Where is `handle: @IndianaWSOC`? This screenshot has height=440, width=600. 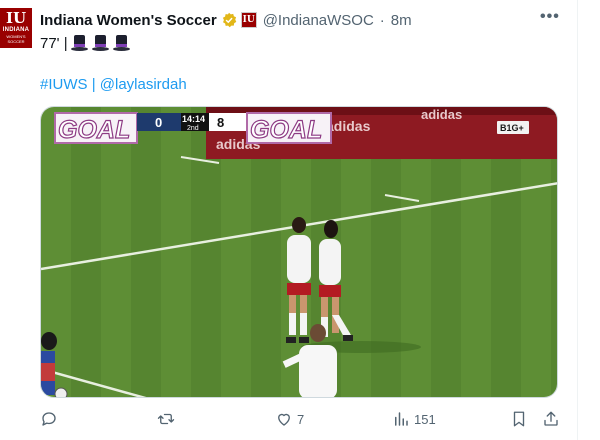
handle: @IndianaWSOC is located at coordinates (318, 20).